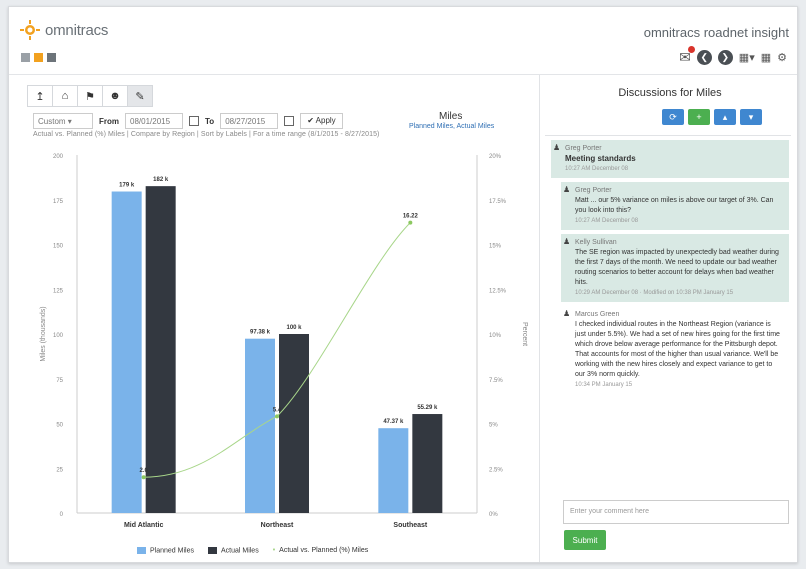 The height and width of the screenshot is (569, 806). I want to click on bar-value-label: 179 k, so click(127, 186).